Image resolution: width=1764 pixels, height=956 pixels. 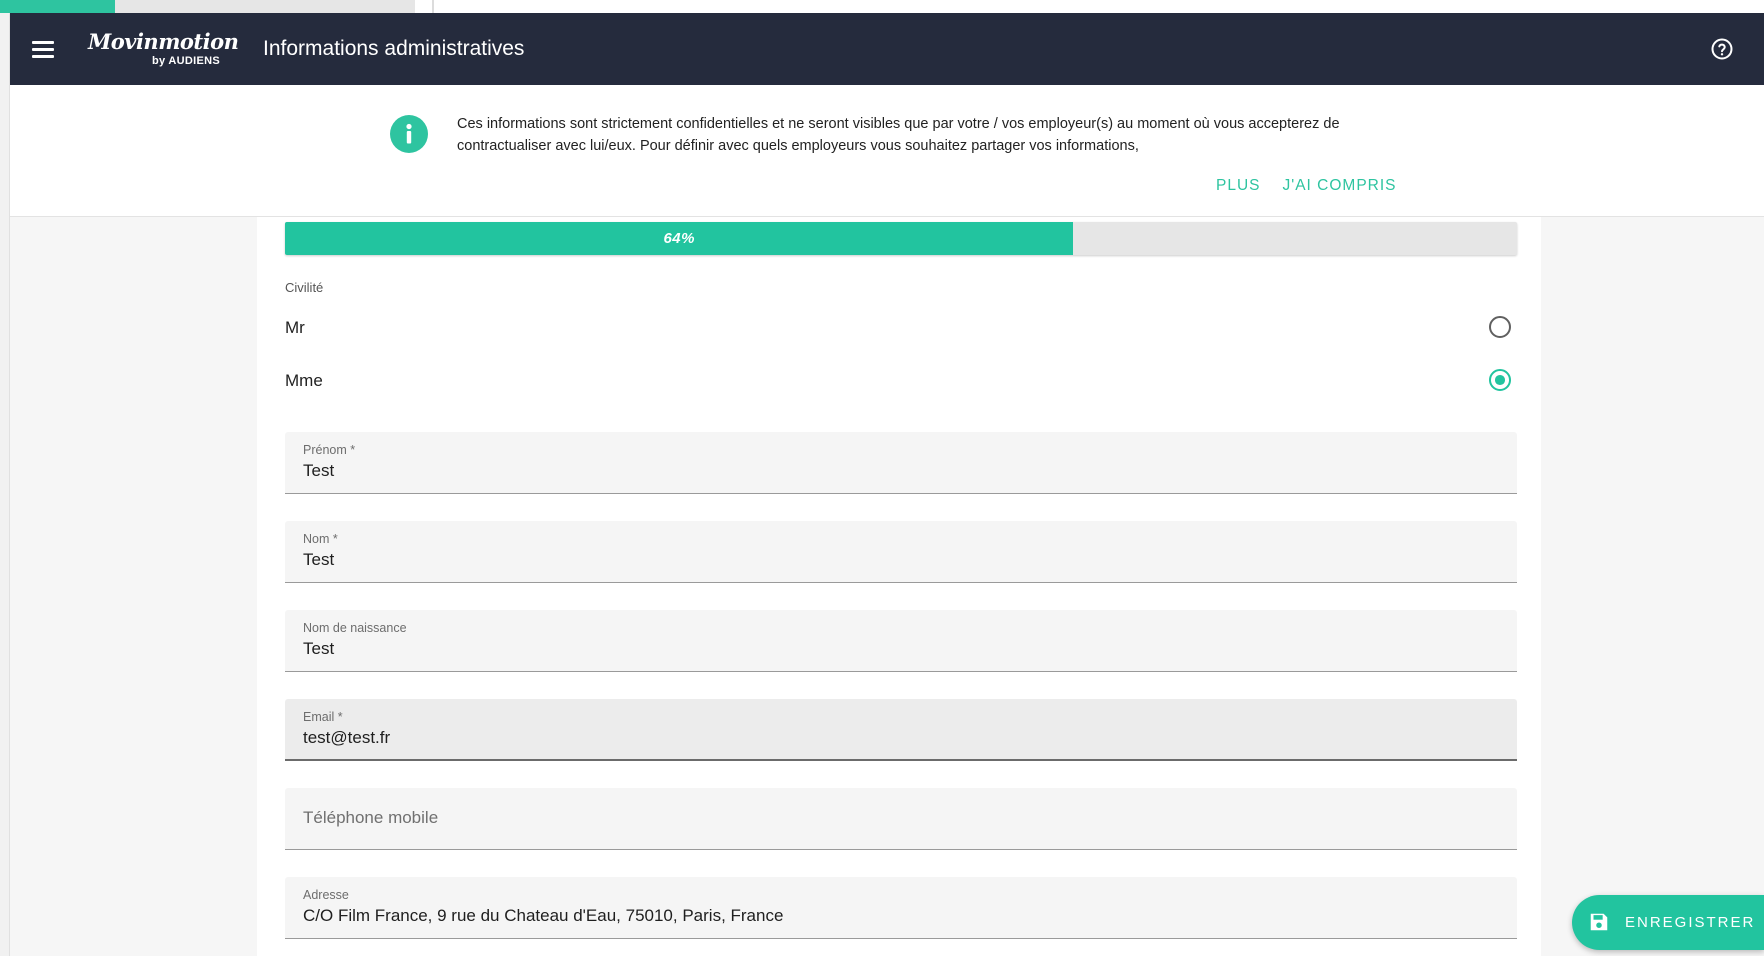 What do you see at coordinates (901, 238) in the screenshot?
I see `completion-progress-bar: 64%` at bounding box center [901, 238].